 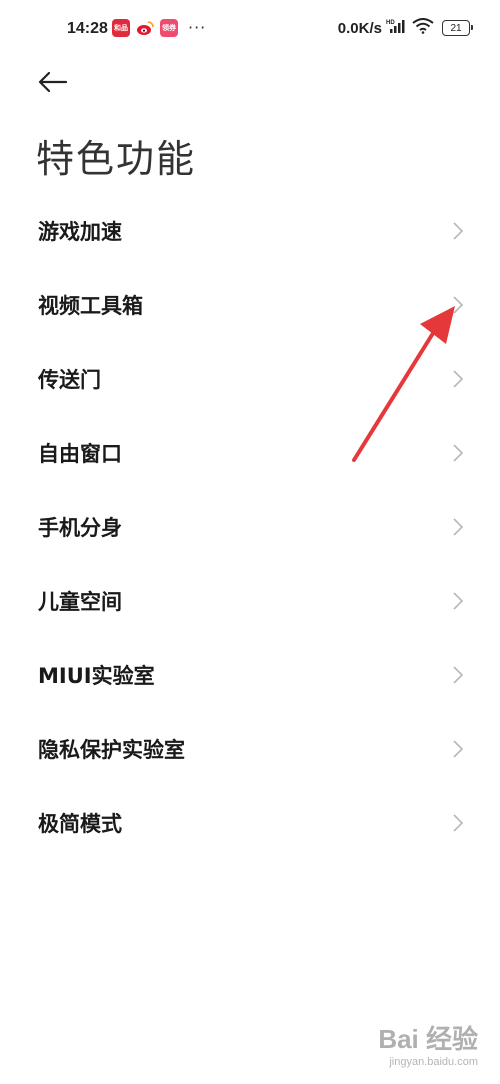 I want to click on status-right: 0.0K/s HD 21, so click(x=405, y=28).